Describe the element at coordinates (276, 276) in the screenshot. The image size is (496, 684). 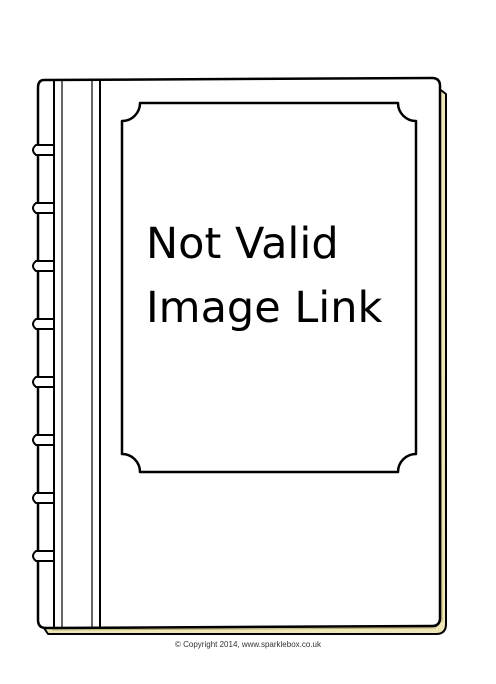
I see `error-message: Not Valid Image Link` at that location.